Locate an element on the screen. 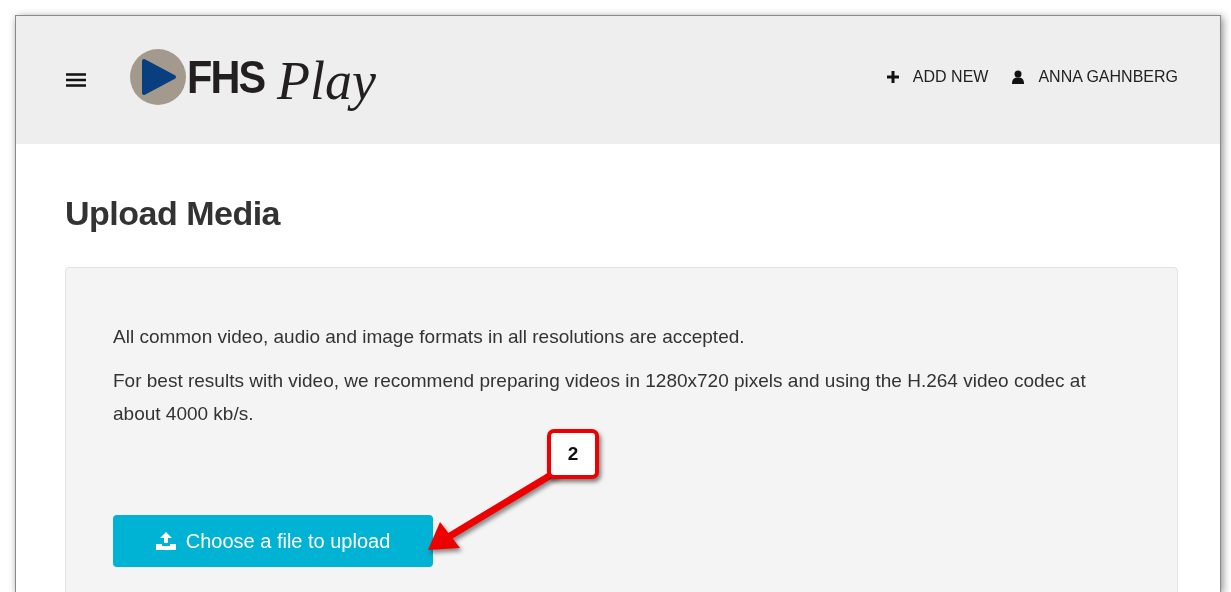 This screenshot has width=1231, height=592. page-title: Upload Media is located at coordinates (173, 213).